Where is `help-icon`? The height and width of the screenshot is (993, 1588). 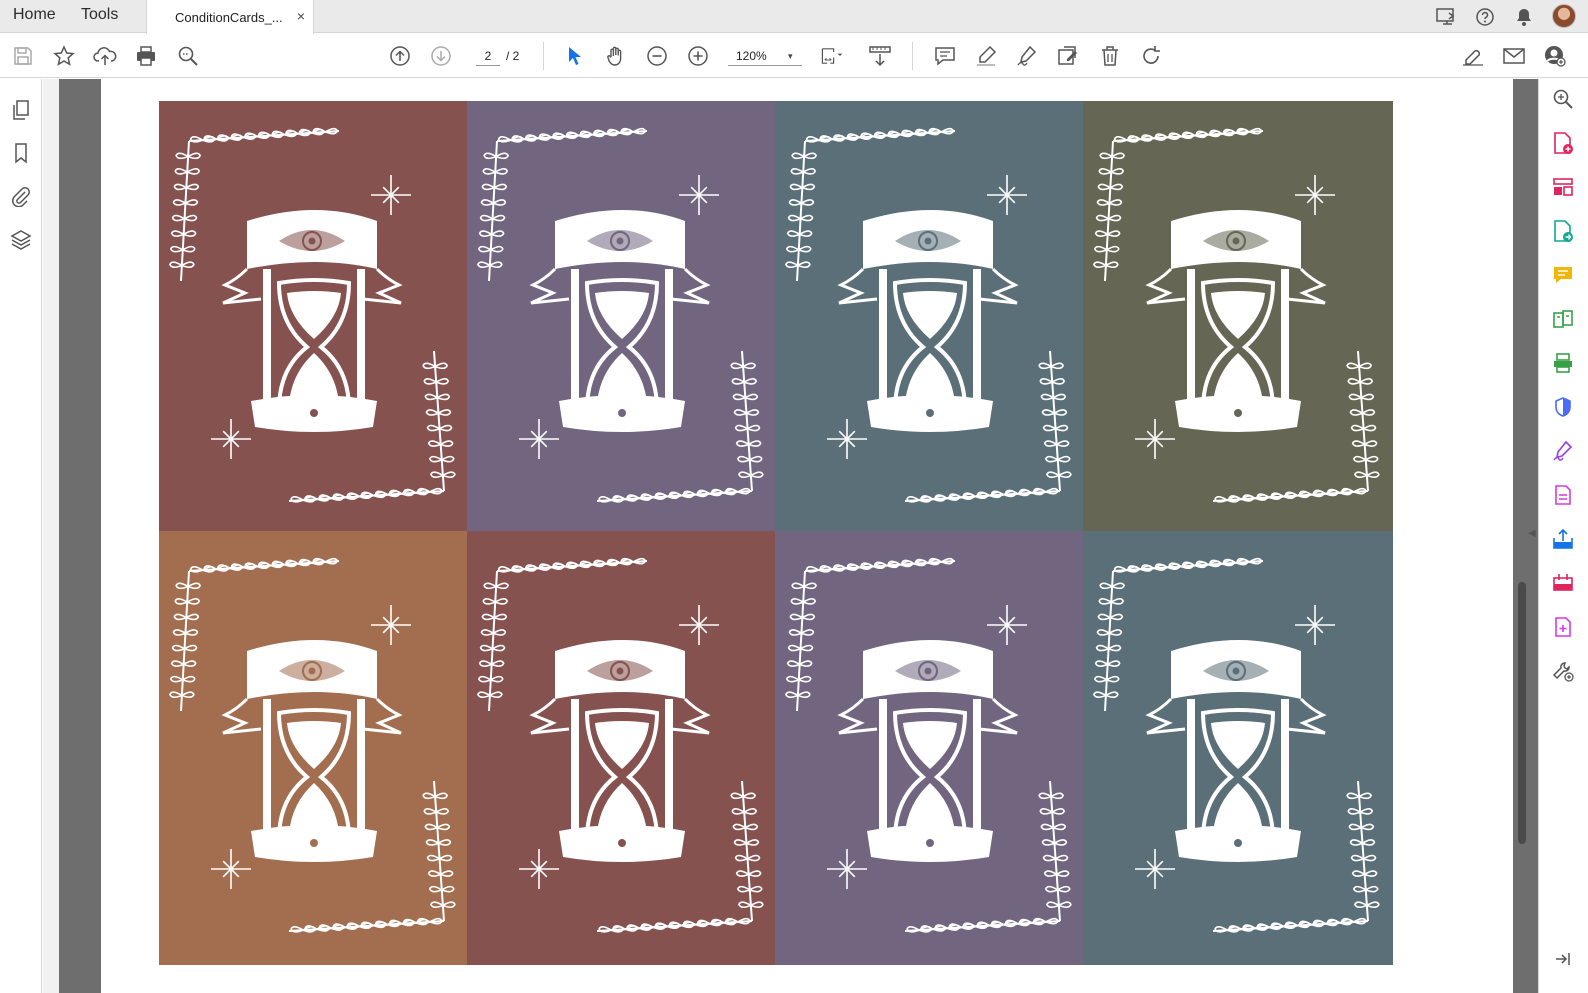
help-icon is located at coordinates (1485, 17).